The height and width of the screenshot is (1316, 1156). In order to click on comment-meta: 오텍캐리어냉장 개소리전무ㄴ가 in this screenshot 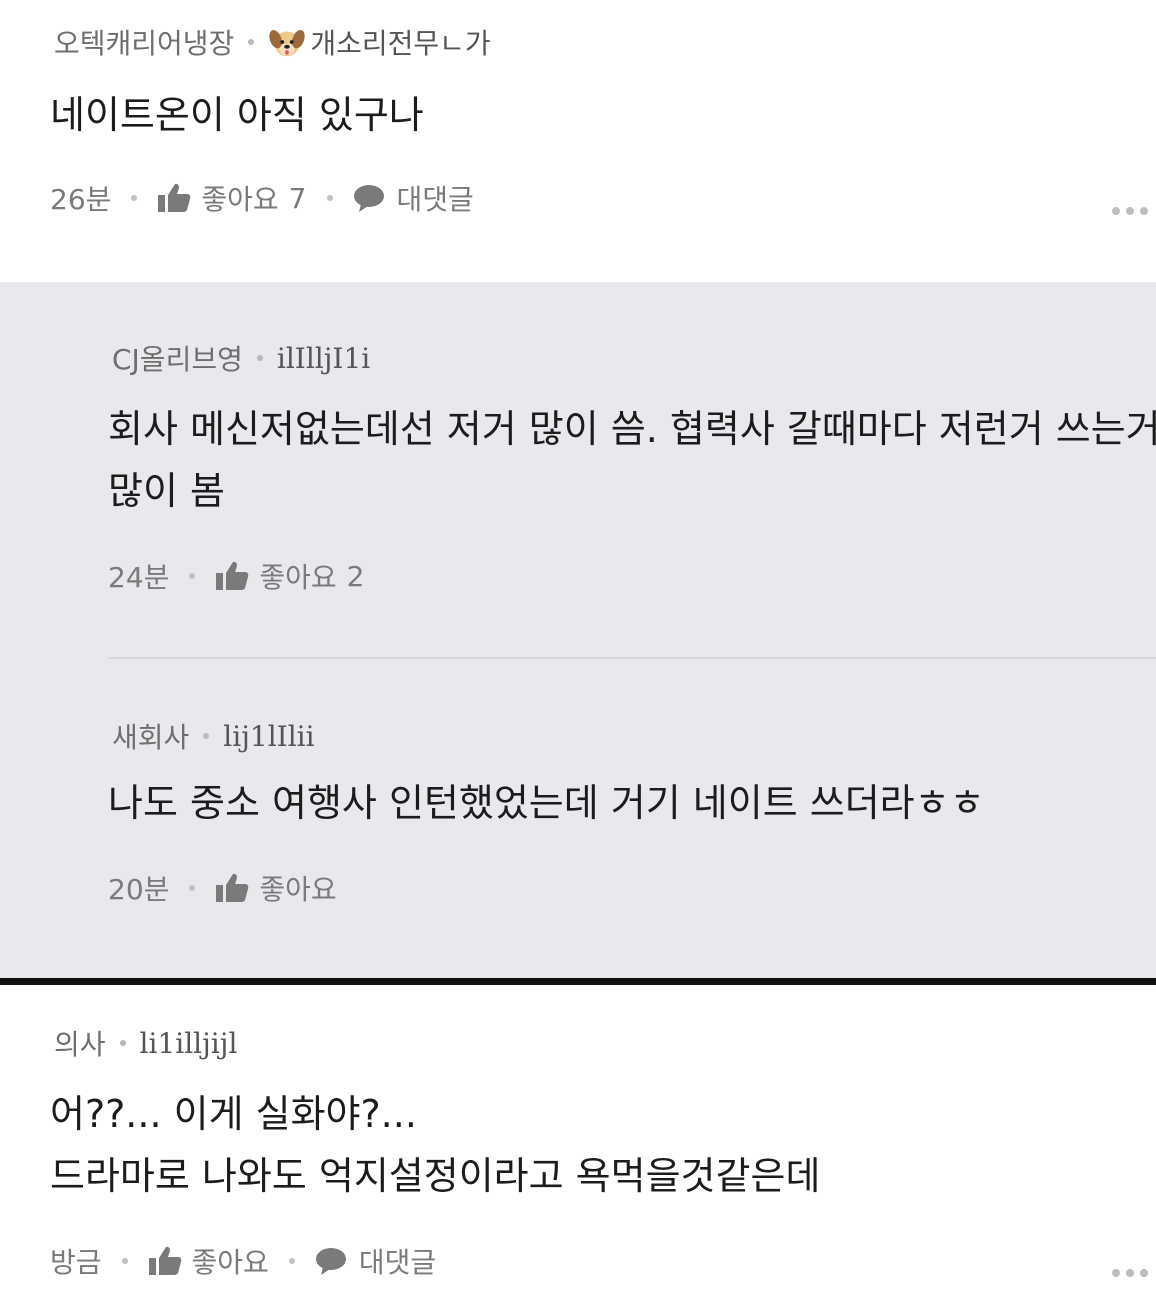, I will do `click(272, 42)`.